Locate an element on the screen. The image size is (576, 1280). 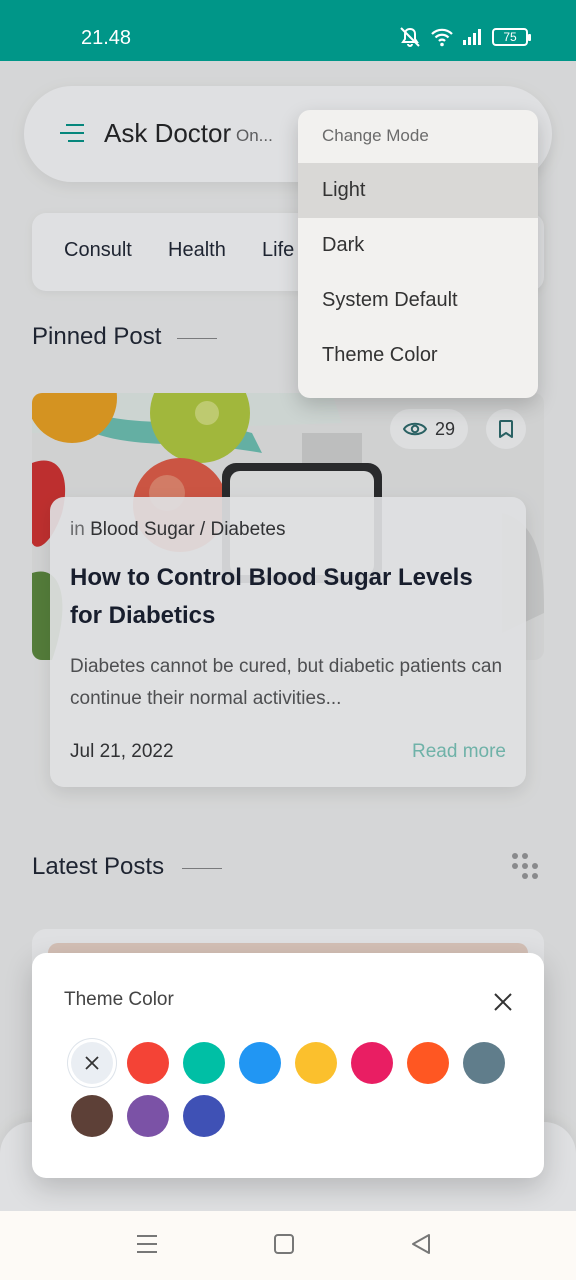
swatch-clear is located at coordinates (92, 1063).